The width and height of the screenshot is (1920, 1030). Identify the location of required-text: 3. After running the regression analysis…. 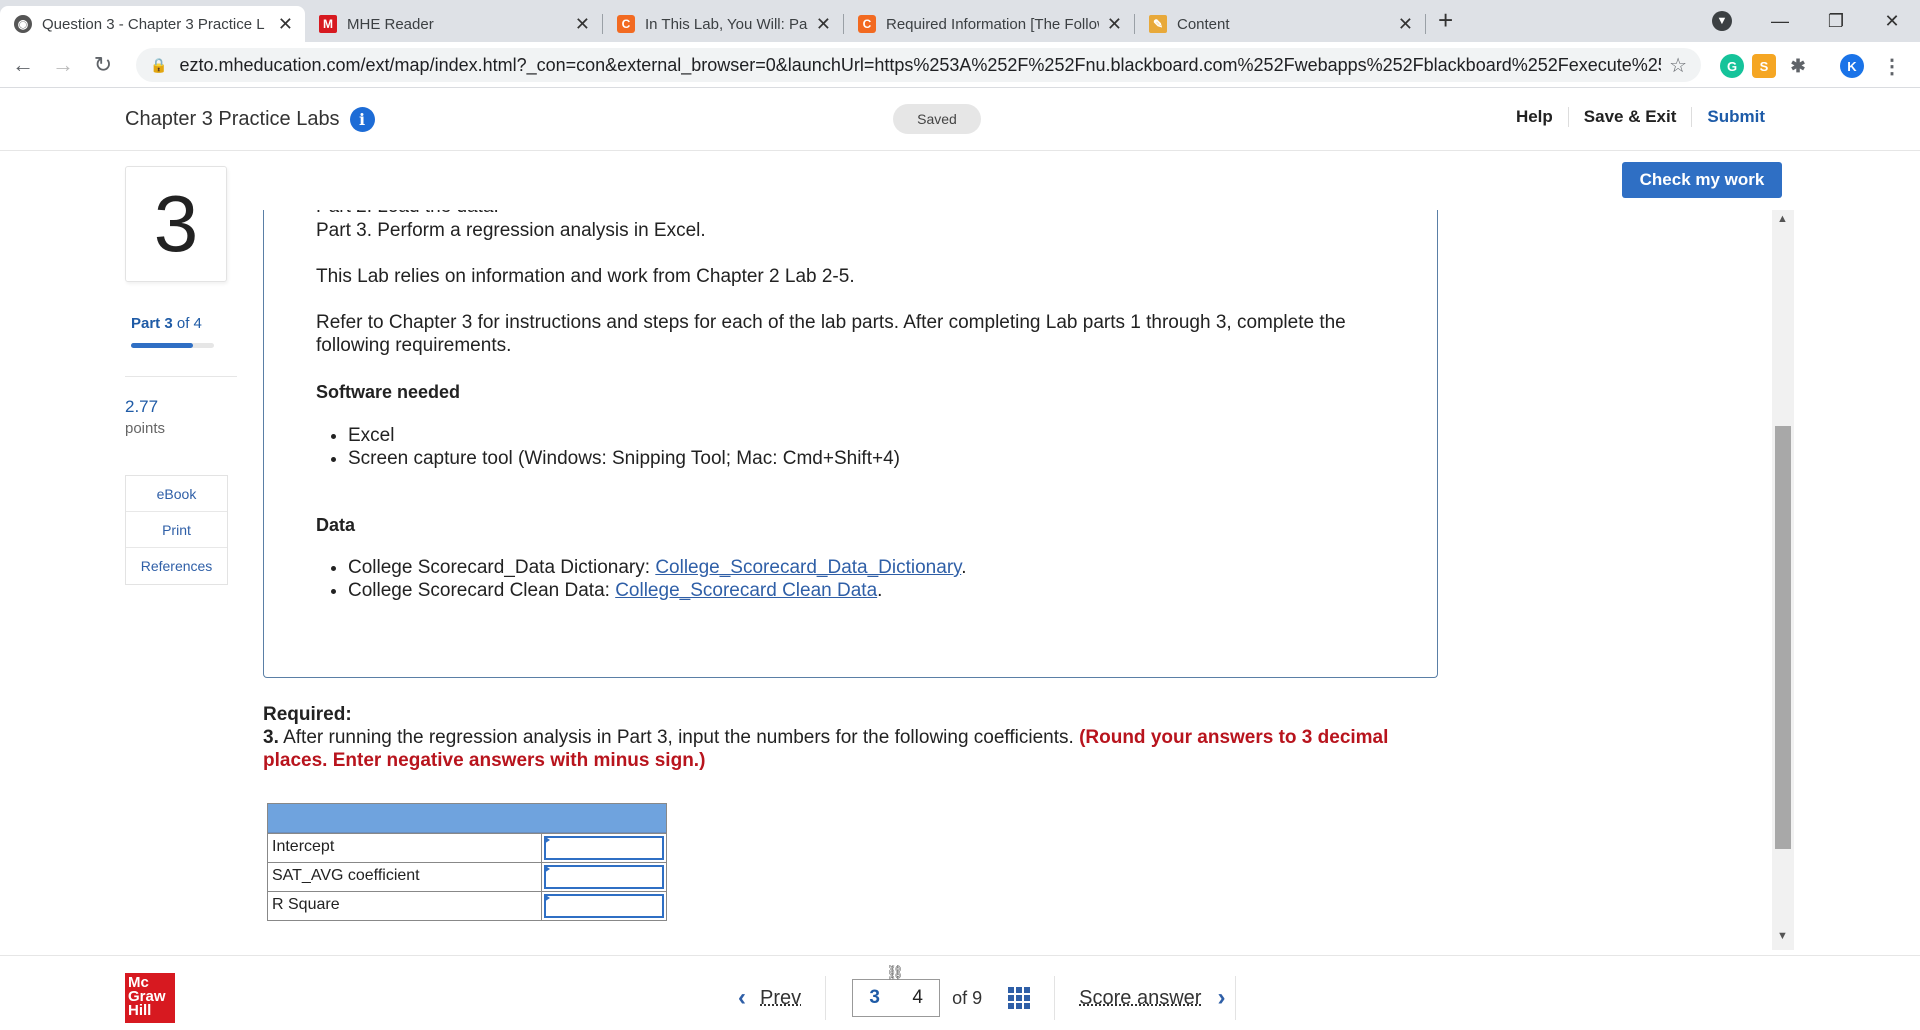
(853, 749).